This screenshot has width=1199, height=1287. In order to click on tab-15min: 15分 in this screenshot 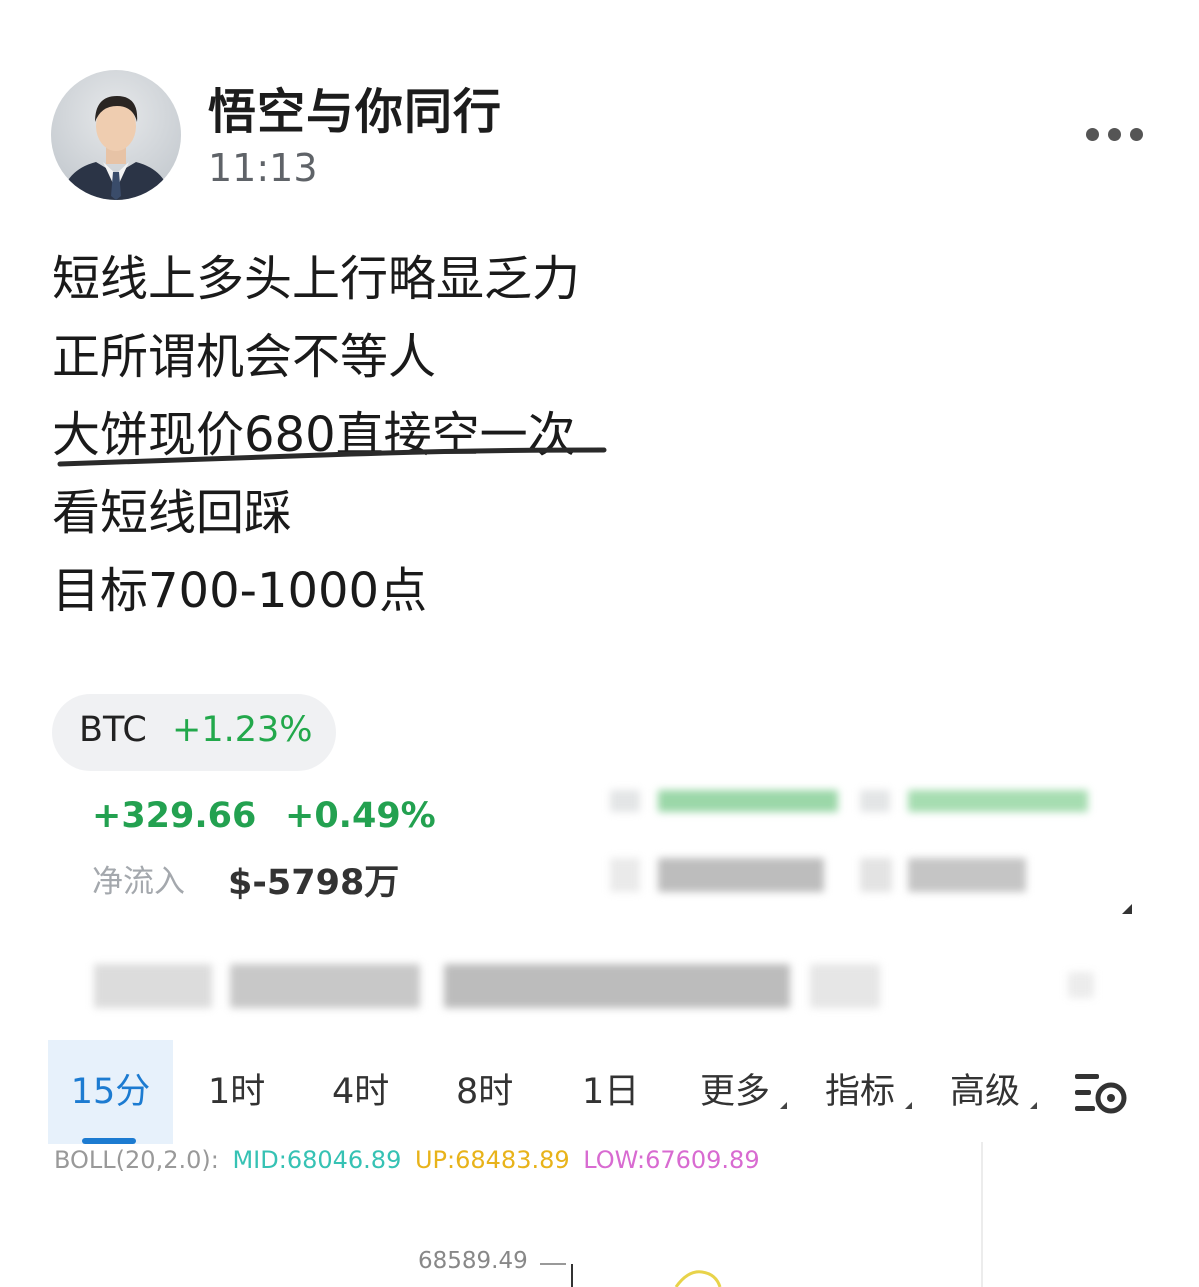, I will do `click(110, 1092)`.